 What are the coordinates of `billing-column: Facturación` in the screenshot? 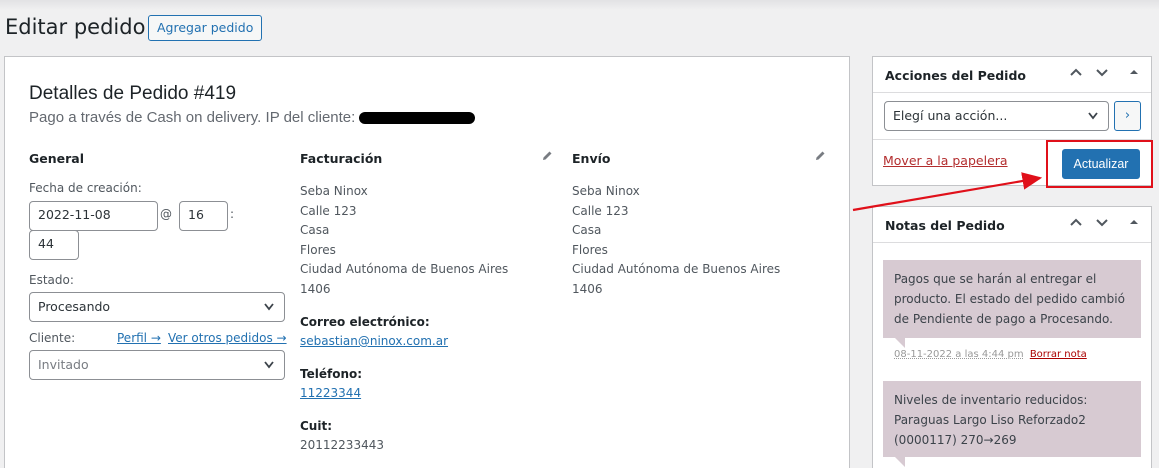 It's located at (341, 158).